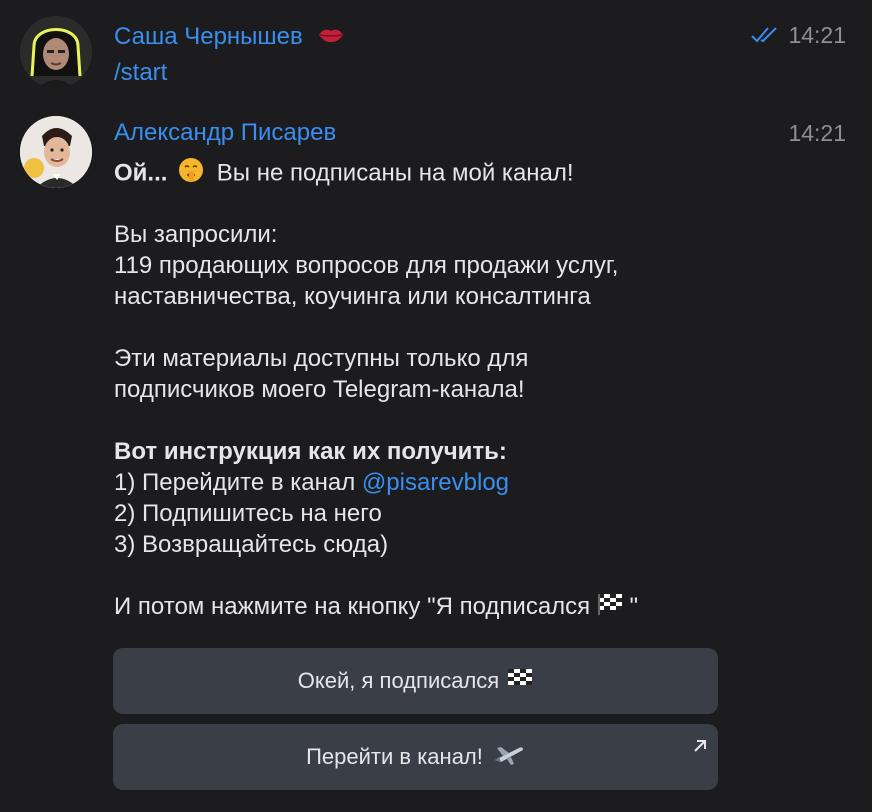 The height and width of the screenshot is (812, 872). Describe the element at coordinates (509, 757) in the screenshot. I see `airplane-emoji` at that location.